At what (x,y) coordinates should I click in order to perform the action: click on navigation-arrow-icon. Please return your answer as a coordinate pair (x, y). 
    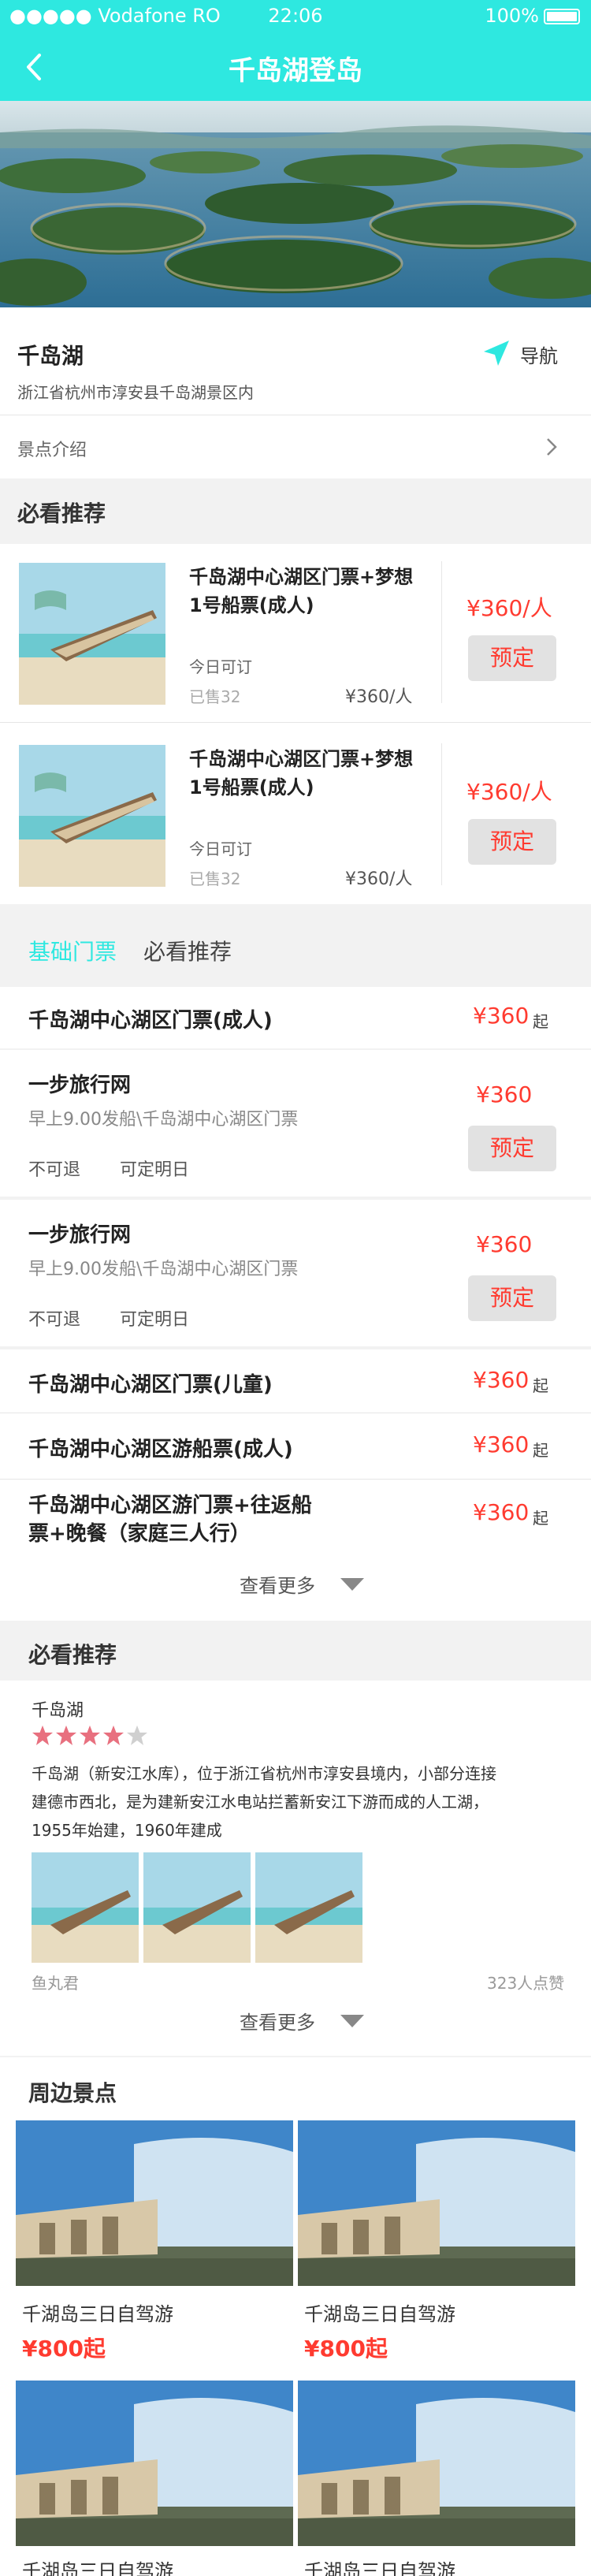
    Looking at the image, I should click on (497, 353).